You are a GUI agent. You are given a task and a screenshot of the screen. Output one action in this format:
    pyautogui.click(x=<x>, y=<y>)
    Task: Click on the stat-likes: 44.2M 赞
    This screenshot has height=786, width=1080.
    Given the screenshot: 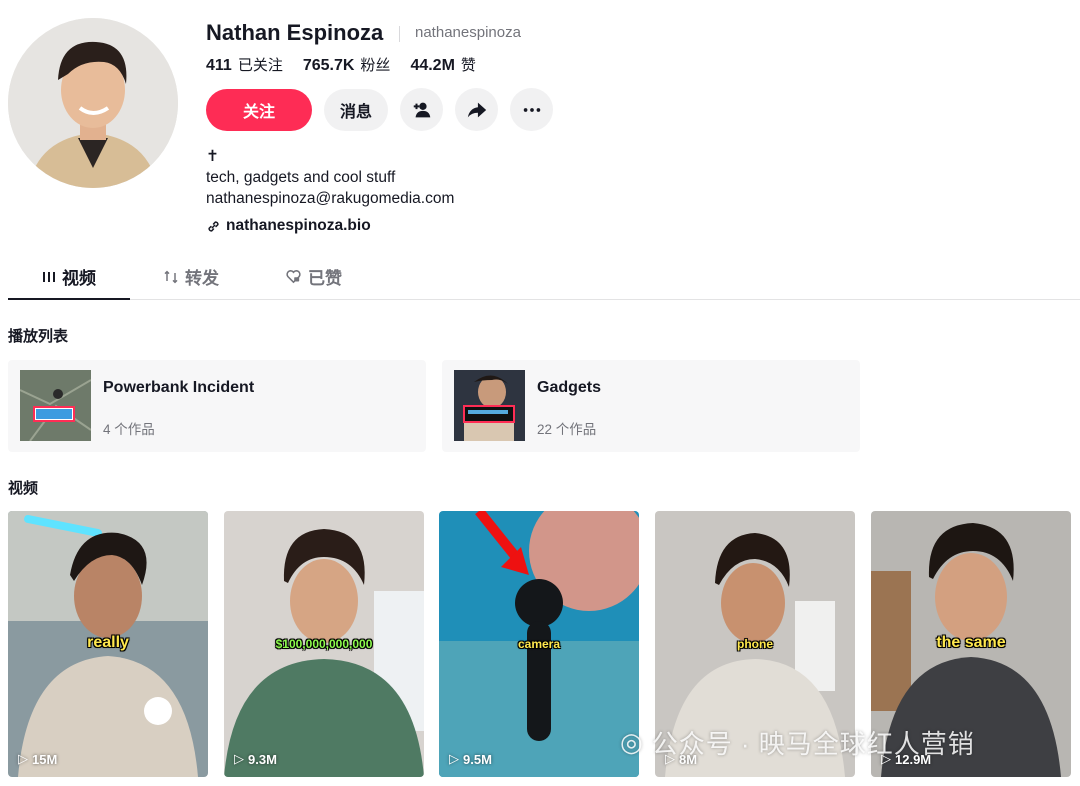 What is the action you would take?
    pyautogui.click(x=442, y=64)
    